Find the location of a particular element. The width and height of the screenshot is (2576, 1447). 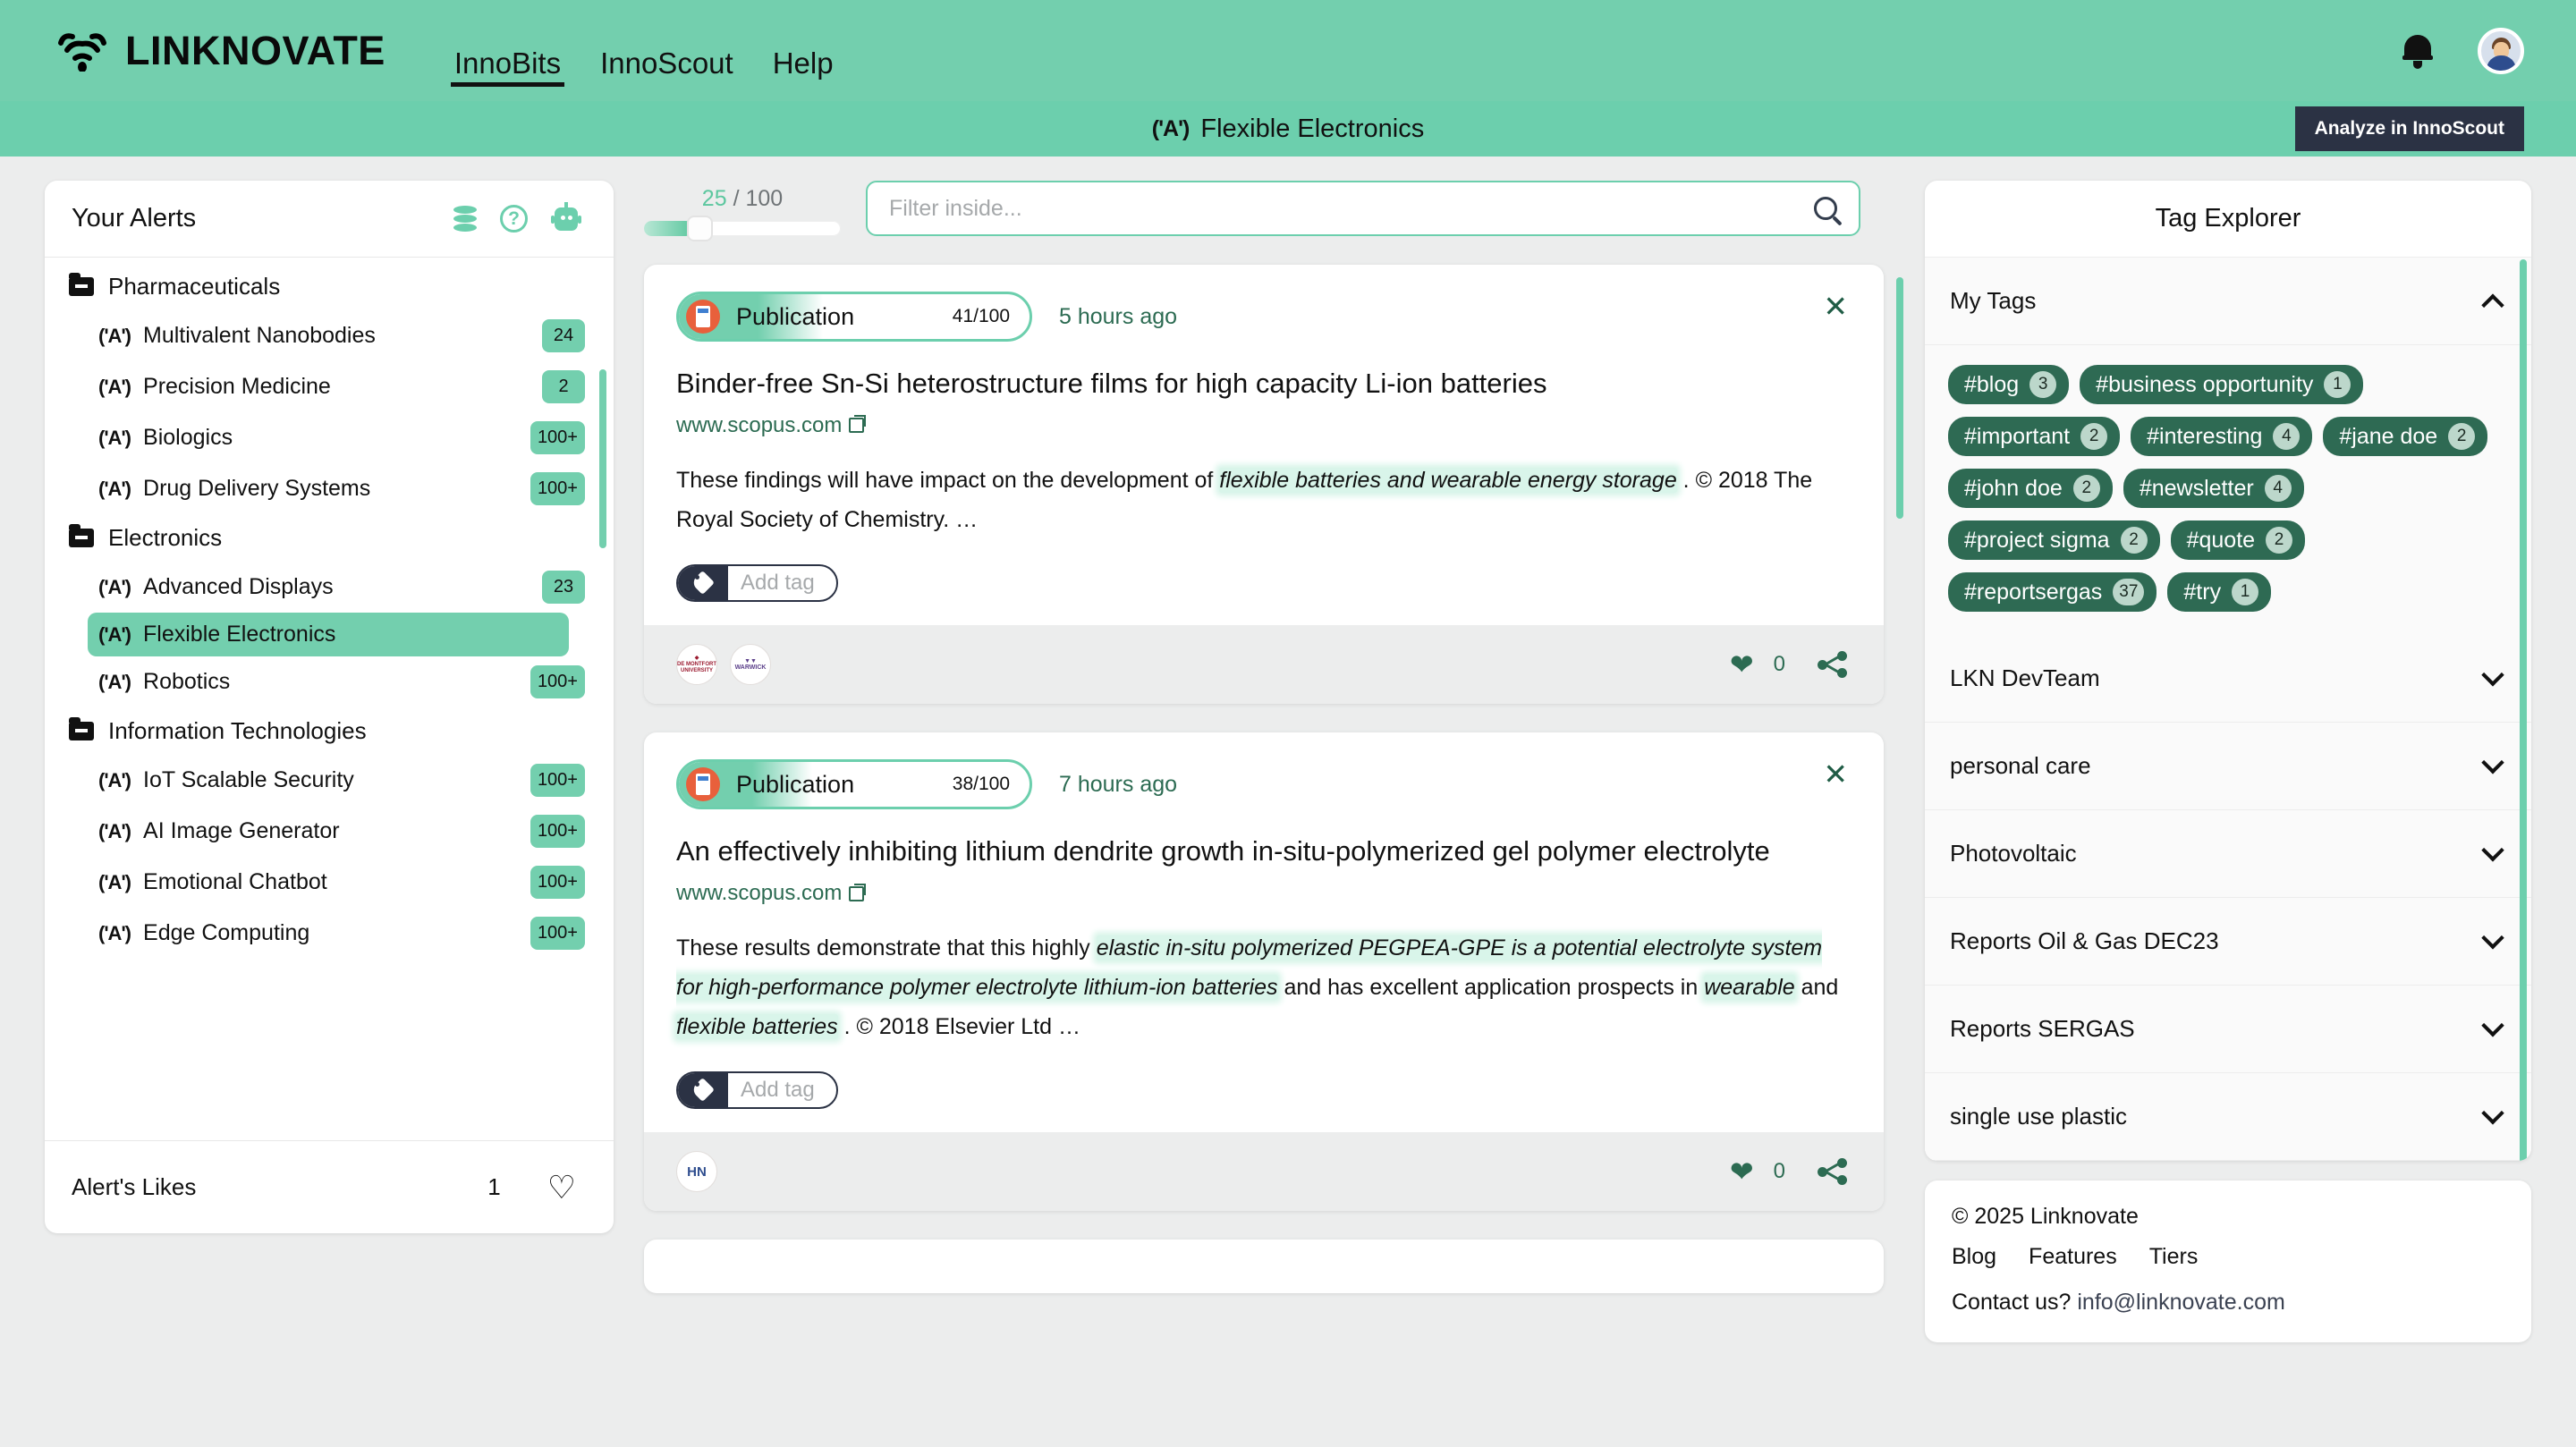

tag-group-lkn-devteam: LKN DevTeam is located at coordinates (2228, 679).